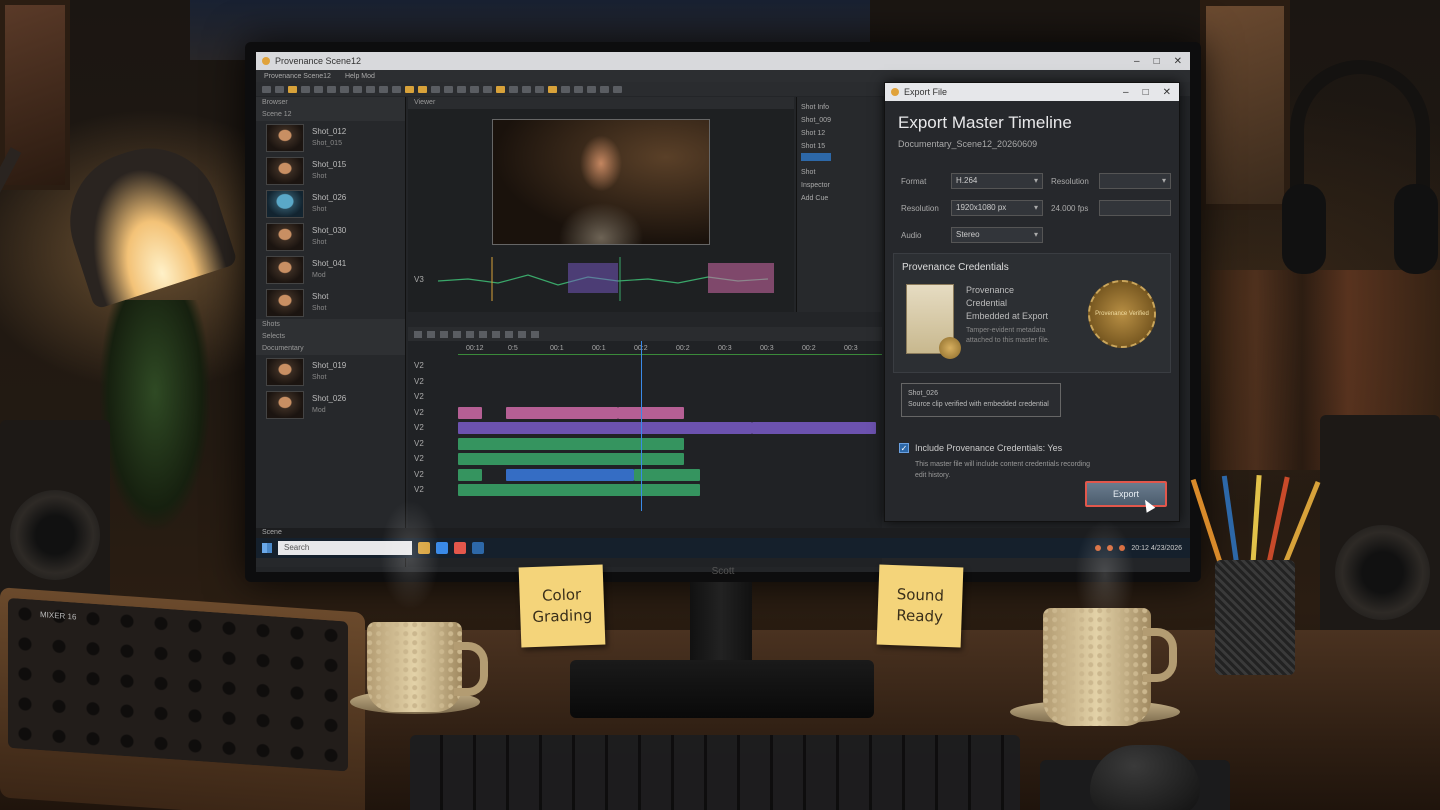 The image size is (1440, 810). I want to click on clip-item: Shot_015 Shot, so click(330, 170).